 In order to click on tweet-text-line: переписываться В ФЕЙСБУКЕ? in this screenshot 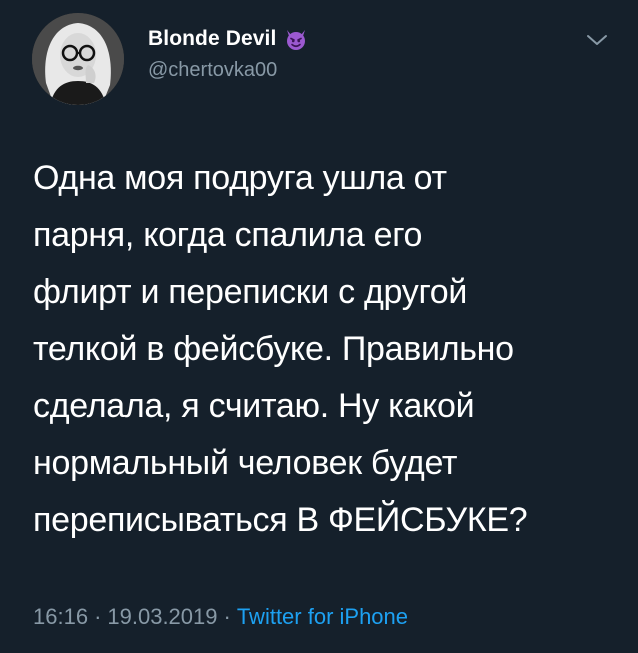, I will do `click(280, 520)`.